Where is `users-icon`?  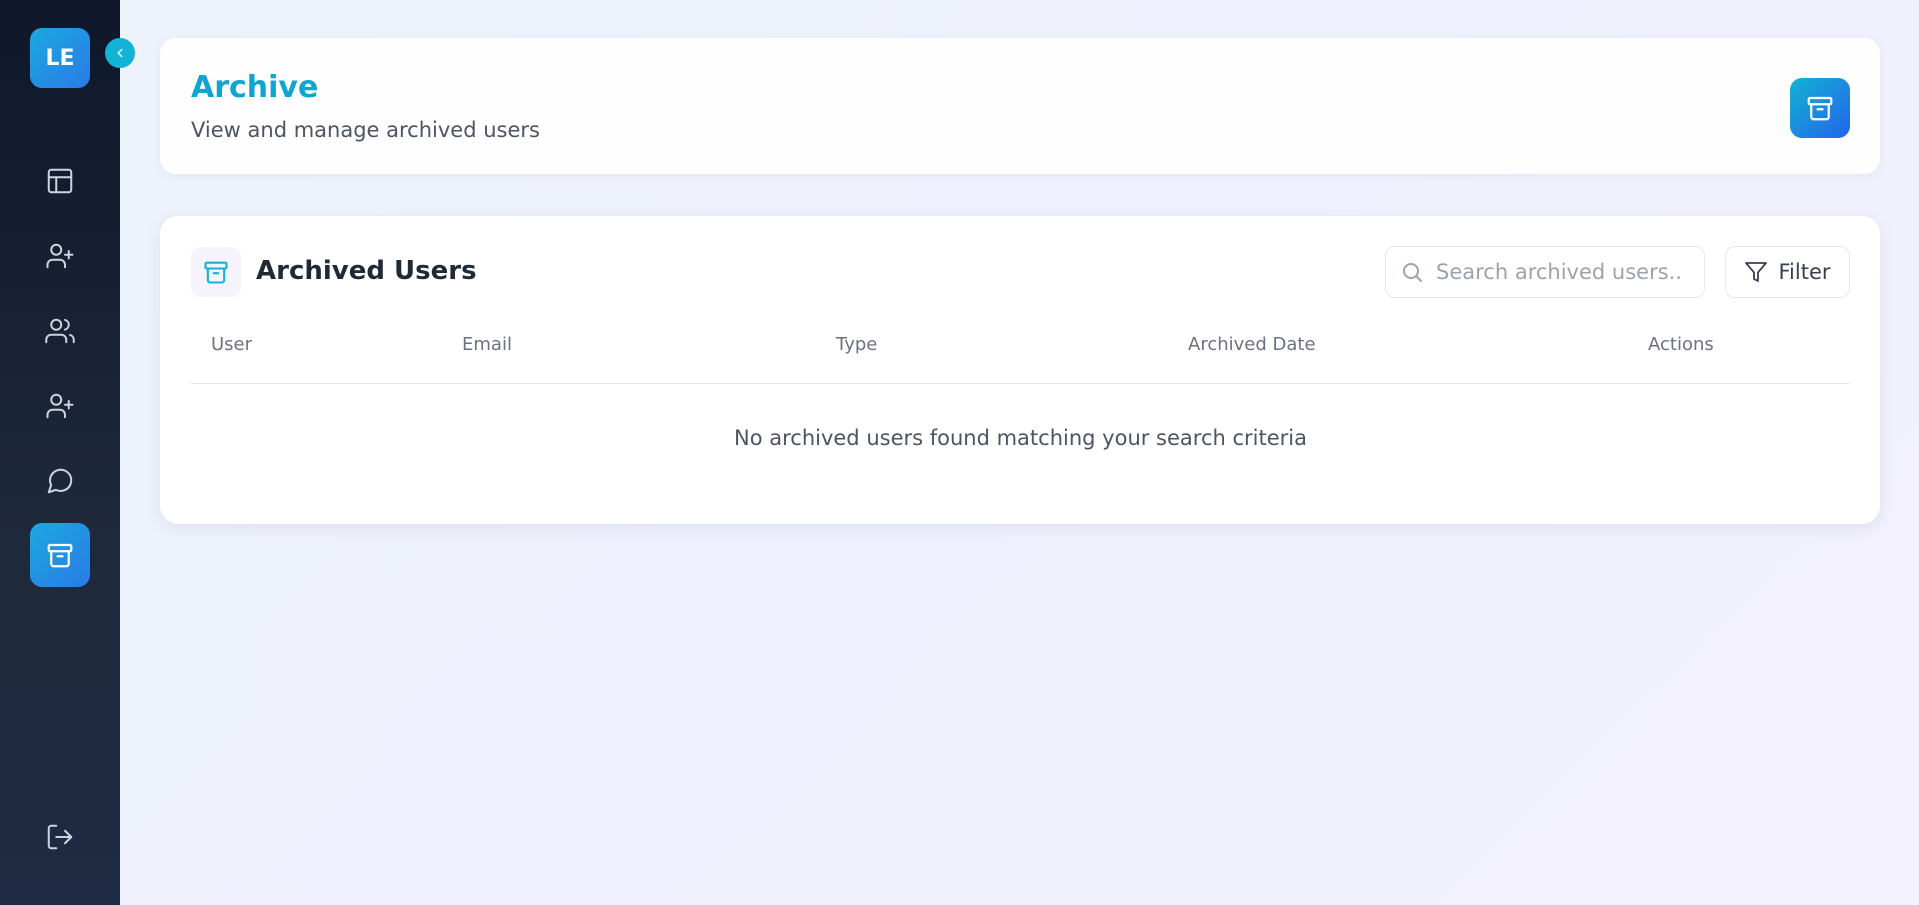 users-icon is located at coordinates (60, 331).